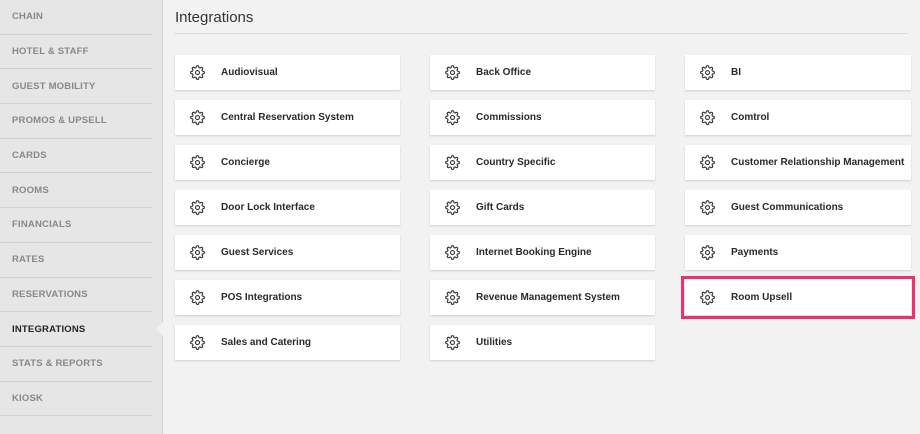 This screenshot has height=434, width=920. I want to click on integration-card-label: Audiovisual, so click(249, 72).